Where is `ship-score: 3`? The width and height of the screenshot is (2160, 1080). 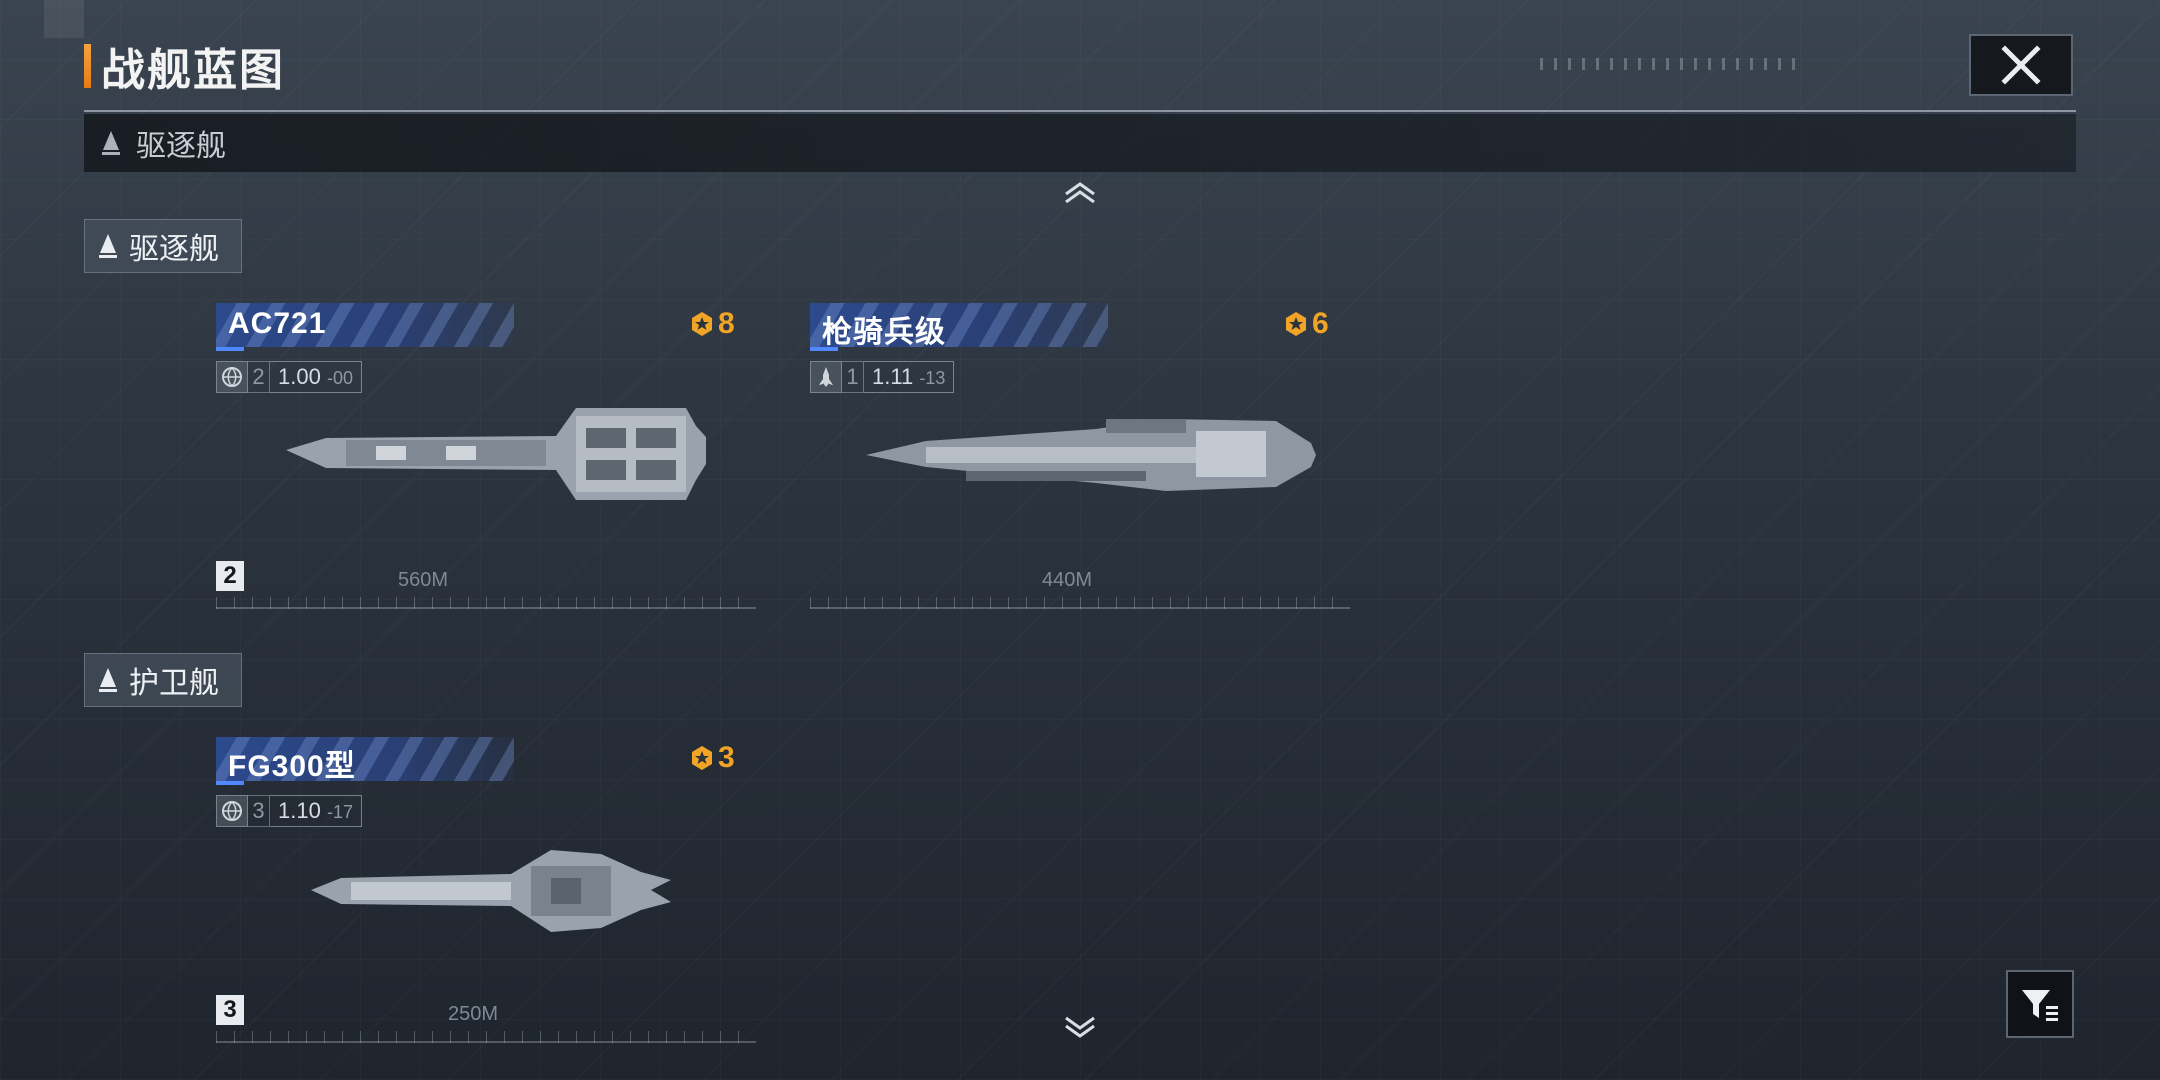
ship-score: 3 is located at coordinates (711, 758).